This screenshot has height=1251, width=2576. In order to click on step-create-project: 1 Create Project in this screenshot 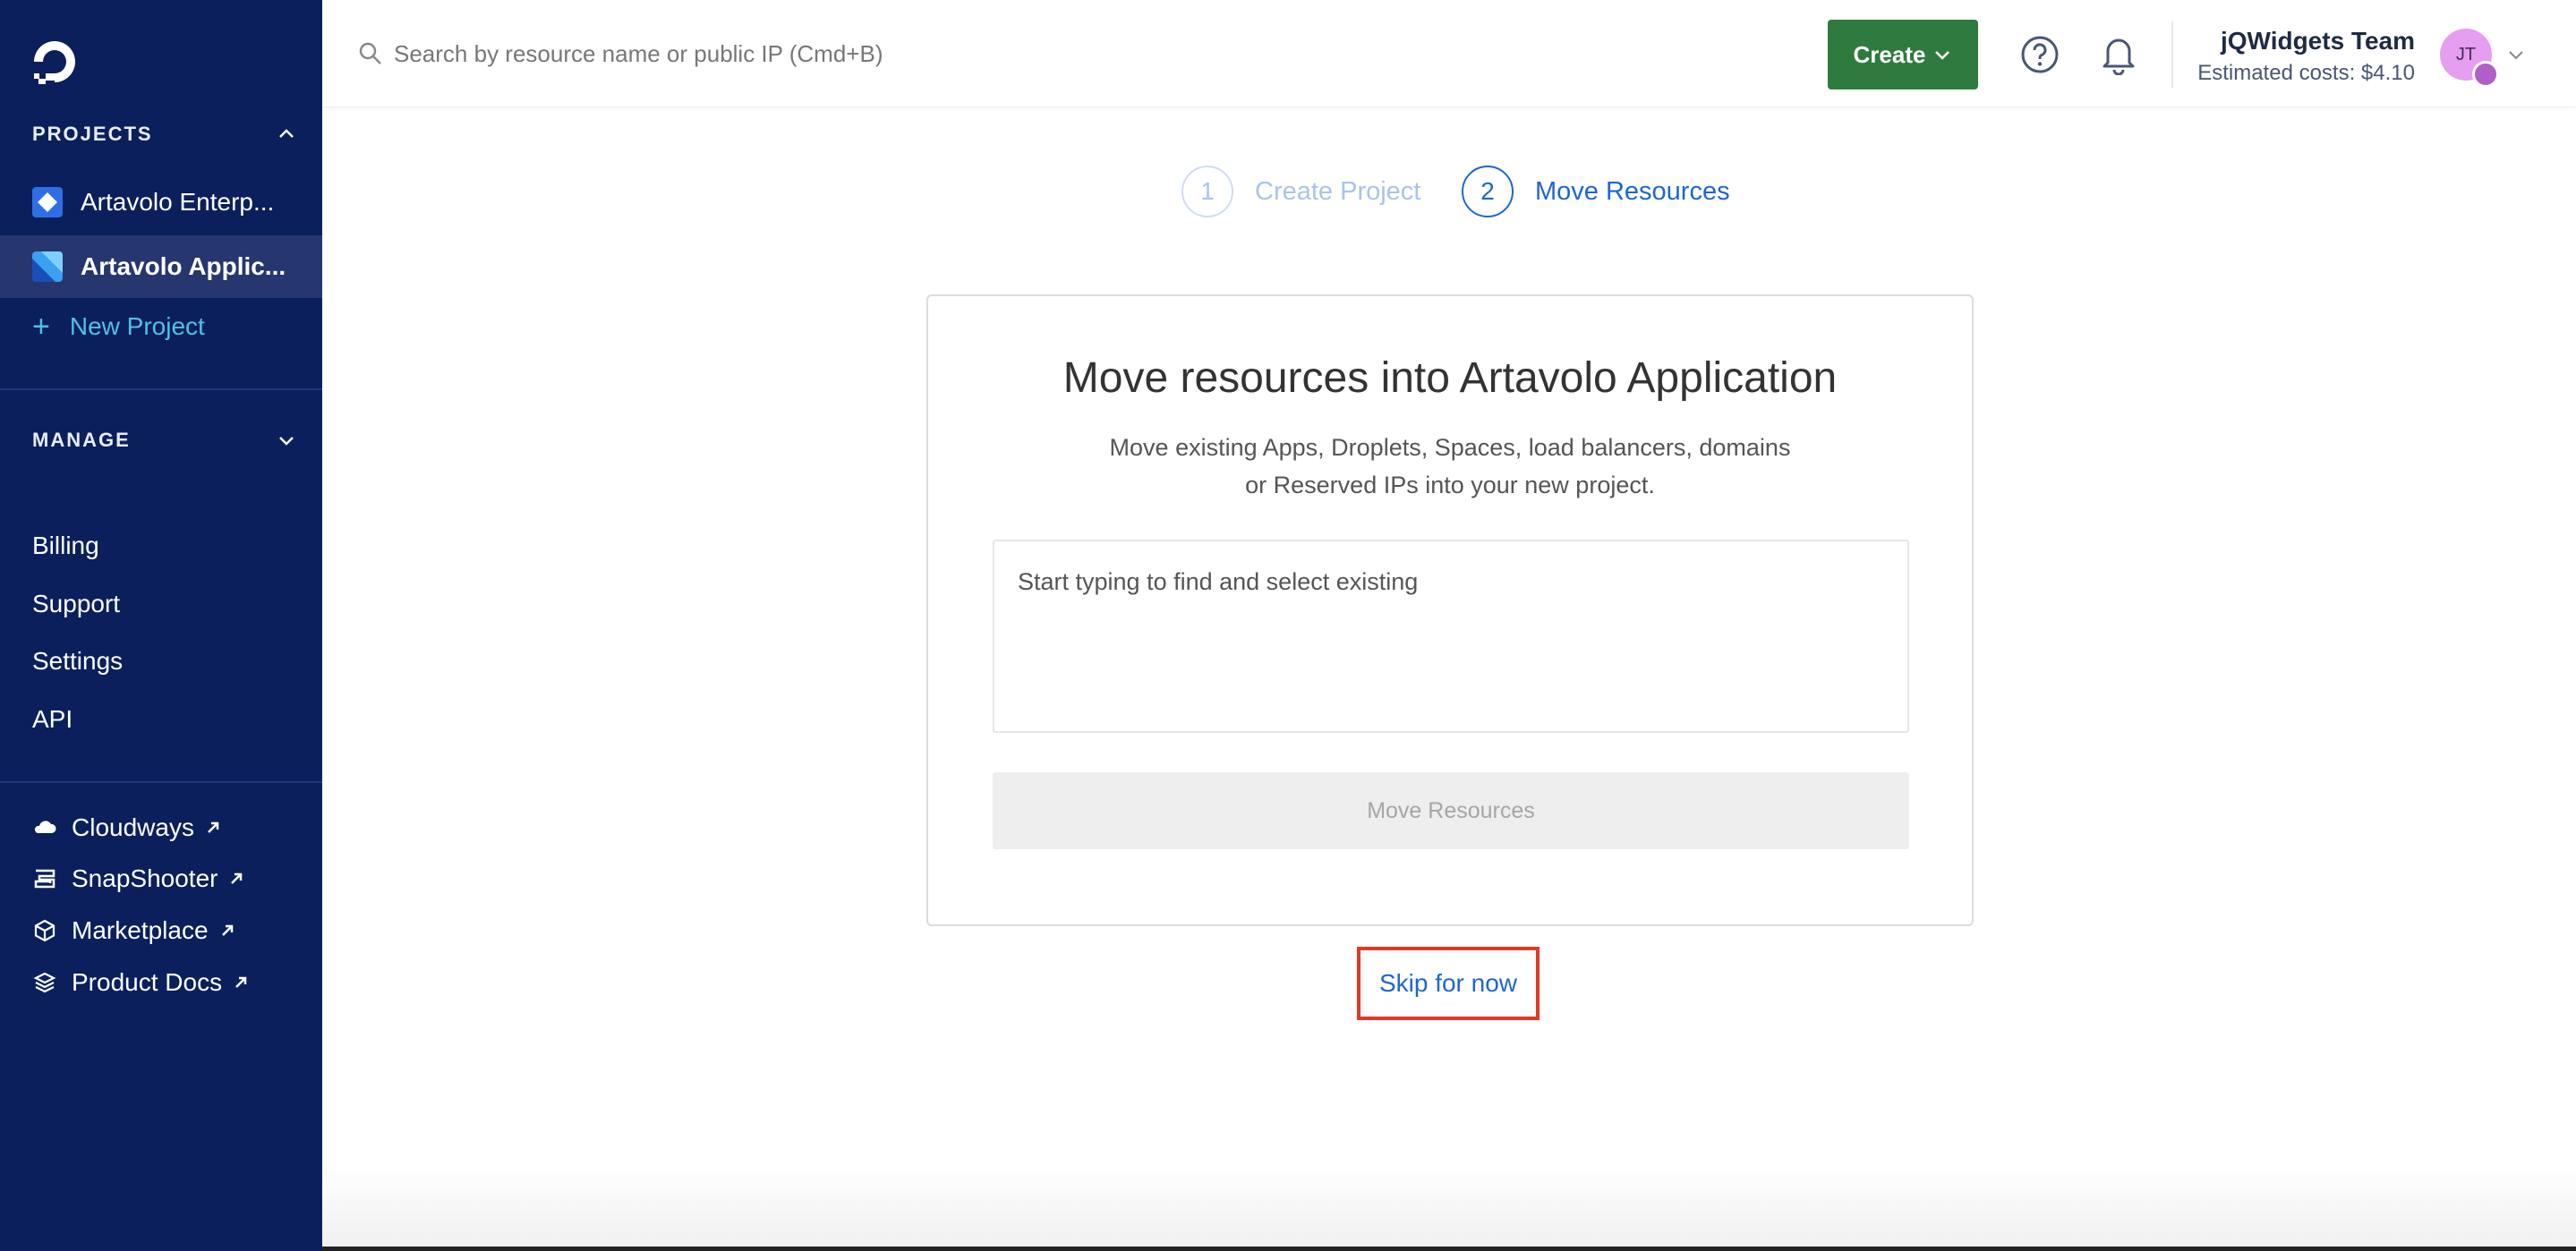, I will do `click(1300, 191)`.